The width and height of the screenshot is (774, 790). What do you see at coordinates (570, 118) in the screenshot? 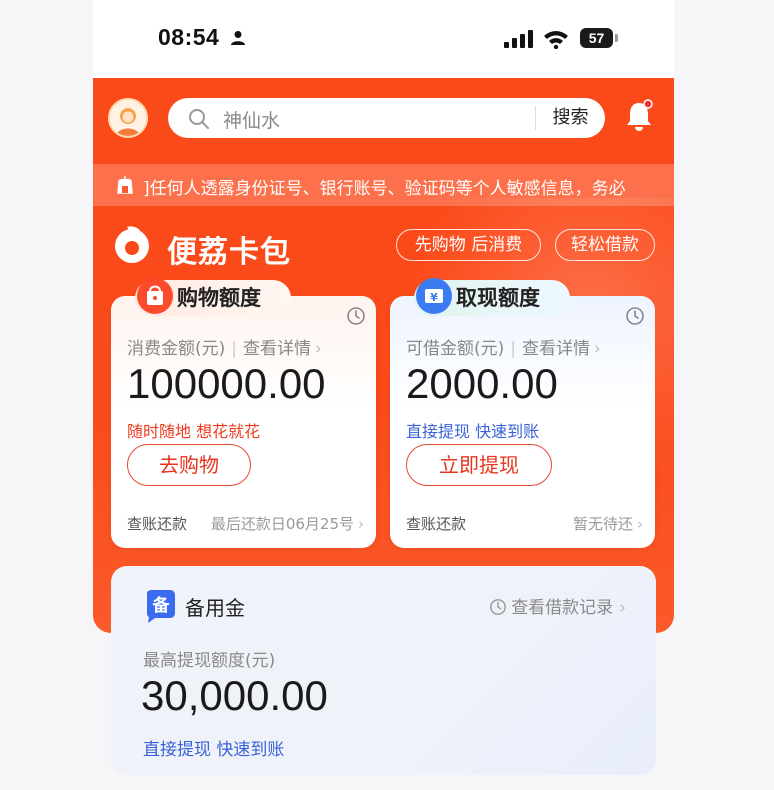
I see `search-button: 搜索` at bounding box center [570, 118].